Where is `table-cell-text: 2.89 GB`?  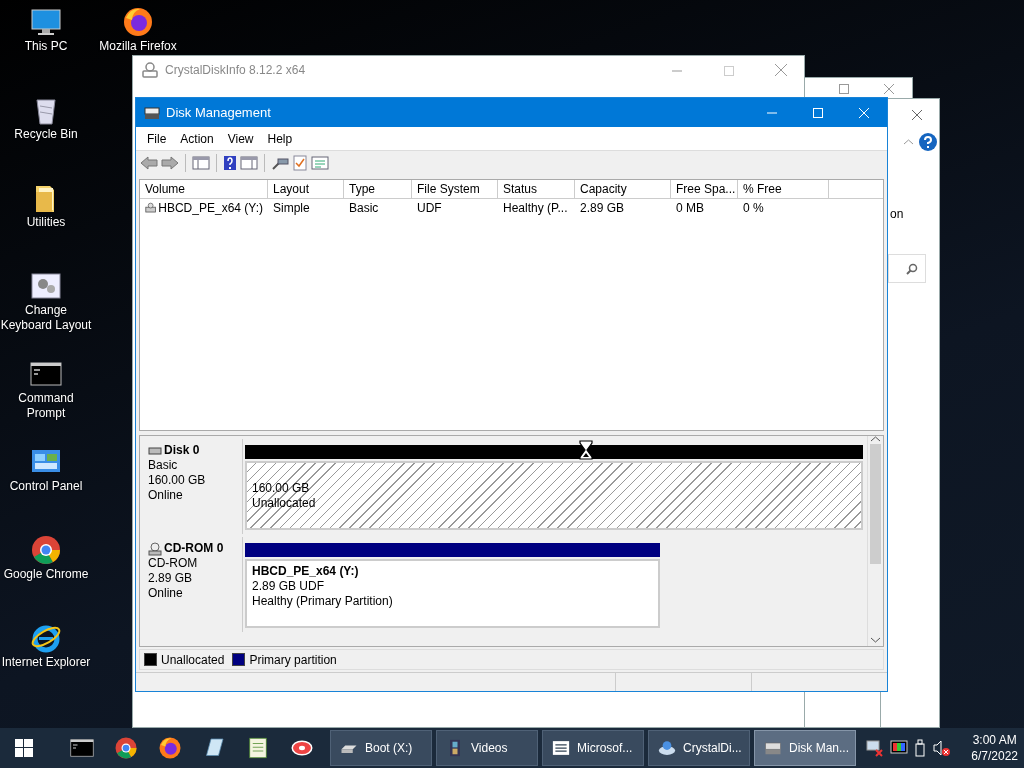
table-cell-text: 2.89 GB is located at coordinates (602, 208).